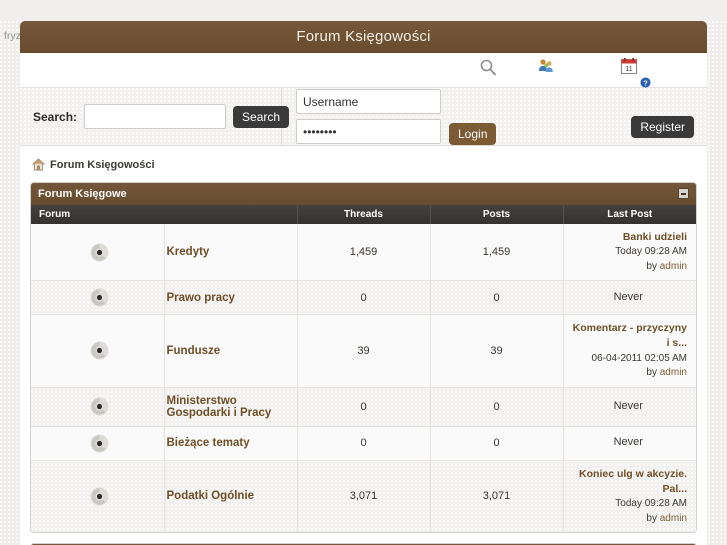  What do you see at coordinates (645, 81) in the screenshot?
I see `help-icon: ?` at bounding box center [645, 81].